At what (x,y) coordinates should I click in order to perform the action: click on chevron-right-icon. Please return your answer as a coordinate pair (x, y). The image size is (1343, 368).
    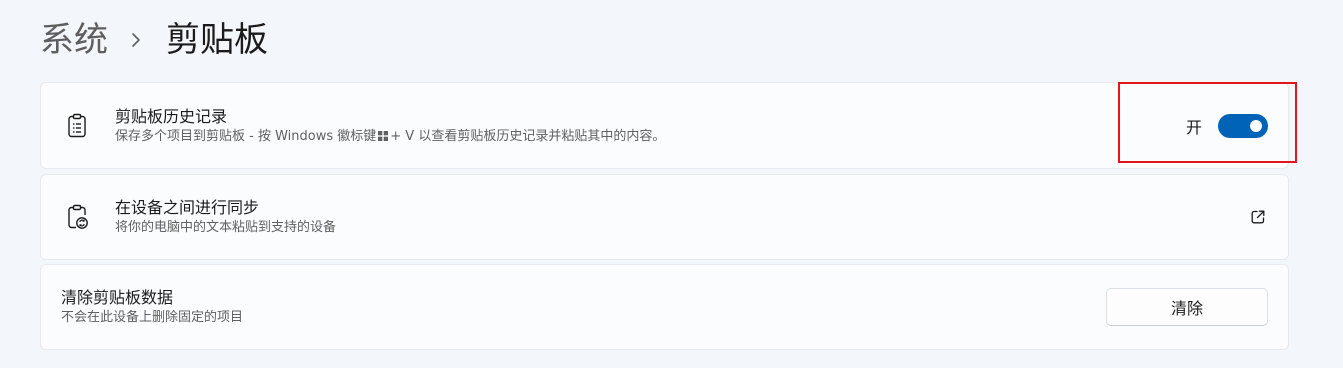
    Looking at the image, I should click on (137, 40).